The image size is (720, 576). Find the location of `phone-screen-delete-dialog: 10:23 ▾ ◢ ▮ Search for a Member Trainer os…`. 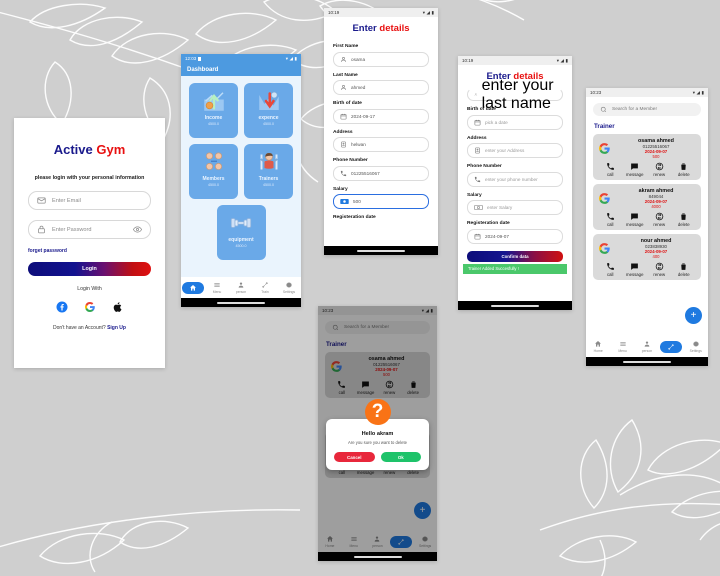

phone-screen-delete-dialog: 10:23 ▾ ◢ ▮ Search for a Member Trainer os… is located at coordinates (377, 433).